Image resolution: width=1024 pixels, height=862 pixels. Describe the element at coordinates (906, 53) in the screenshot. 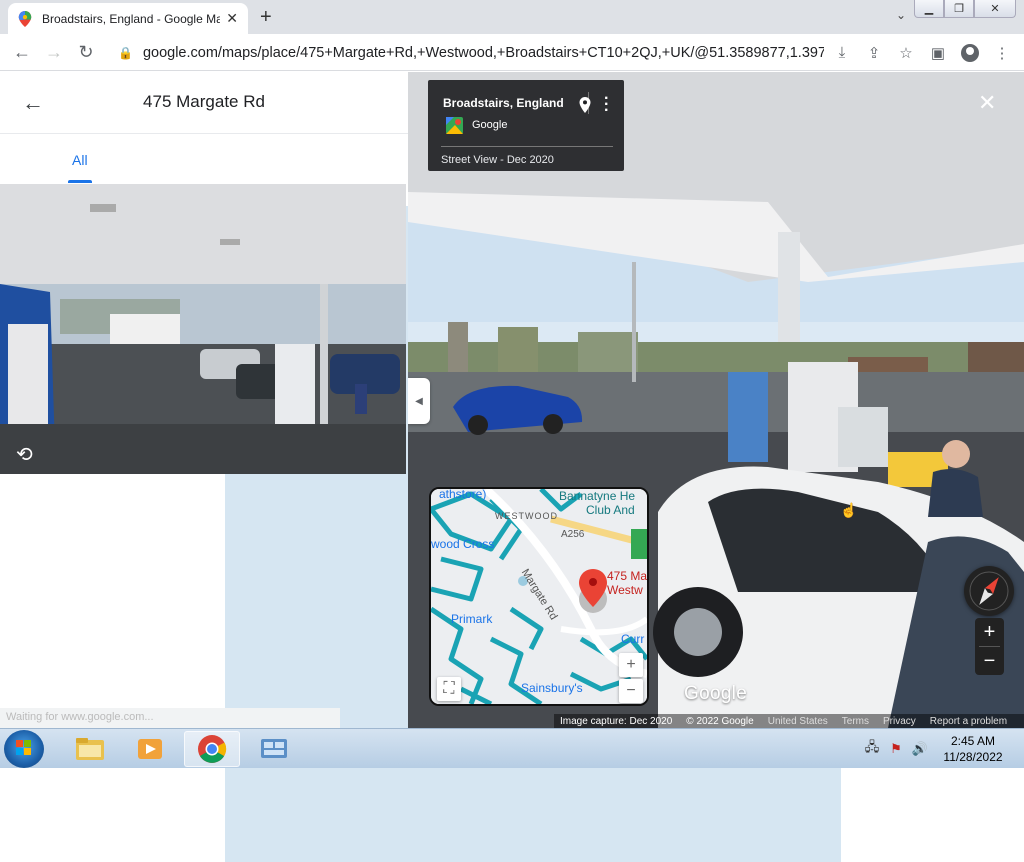

I see `star-icon: ☆` at that location.